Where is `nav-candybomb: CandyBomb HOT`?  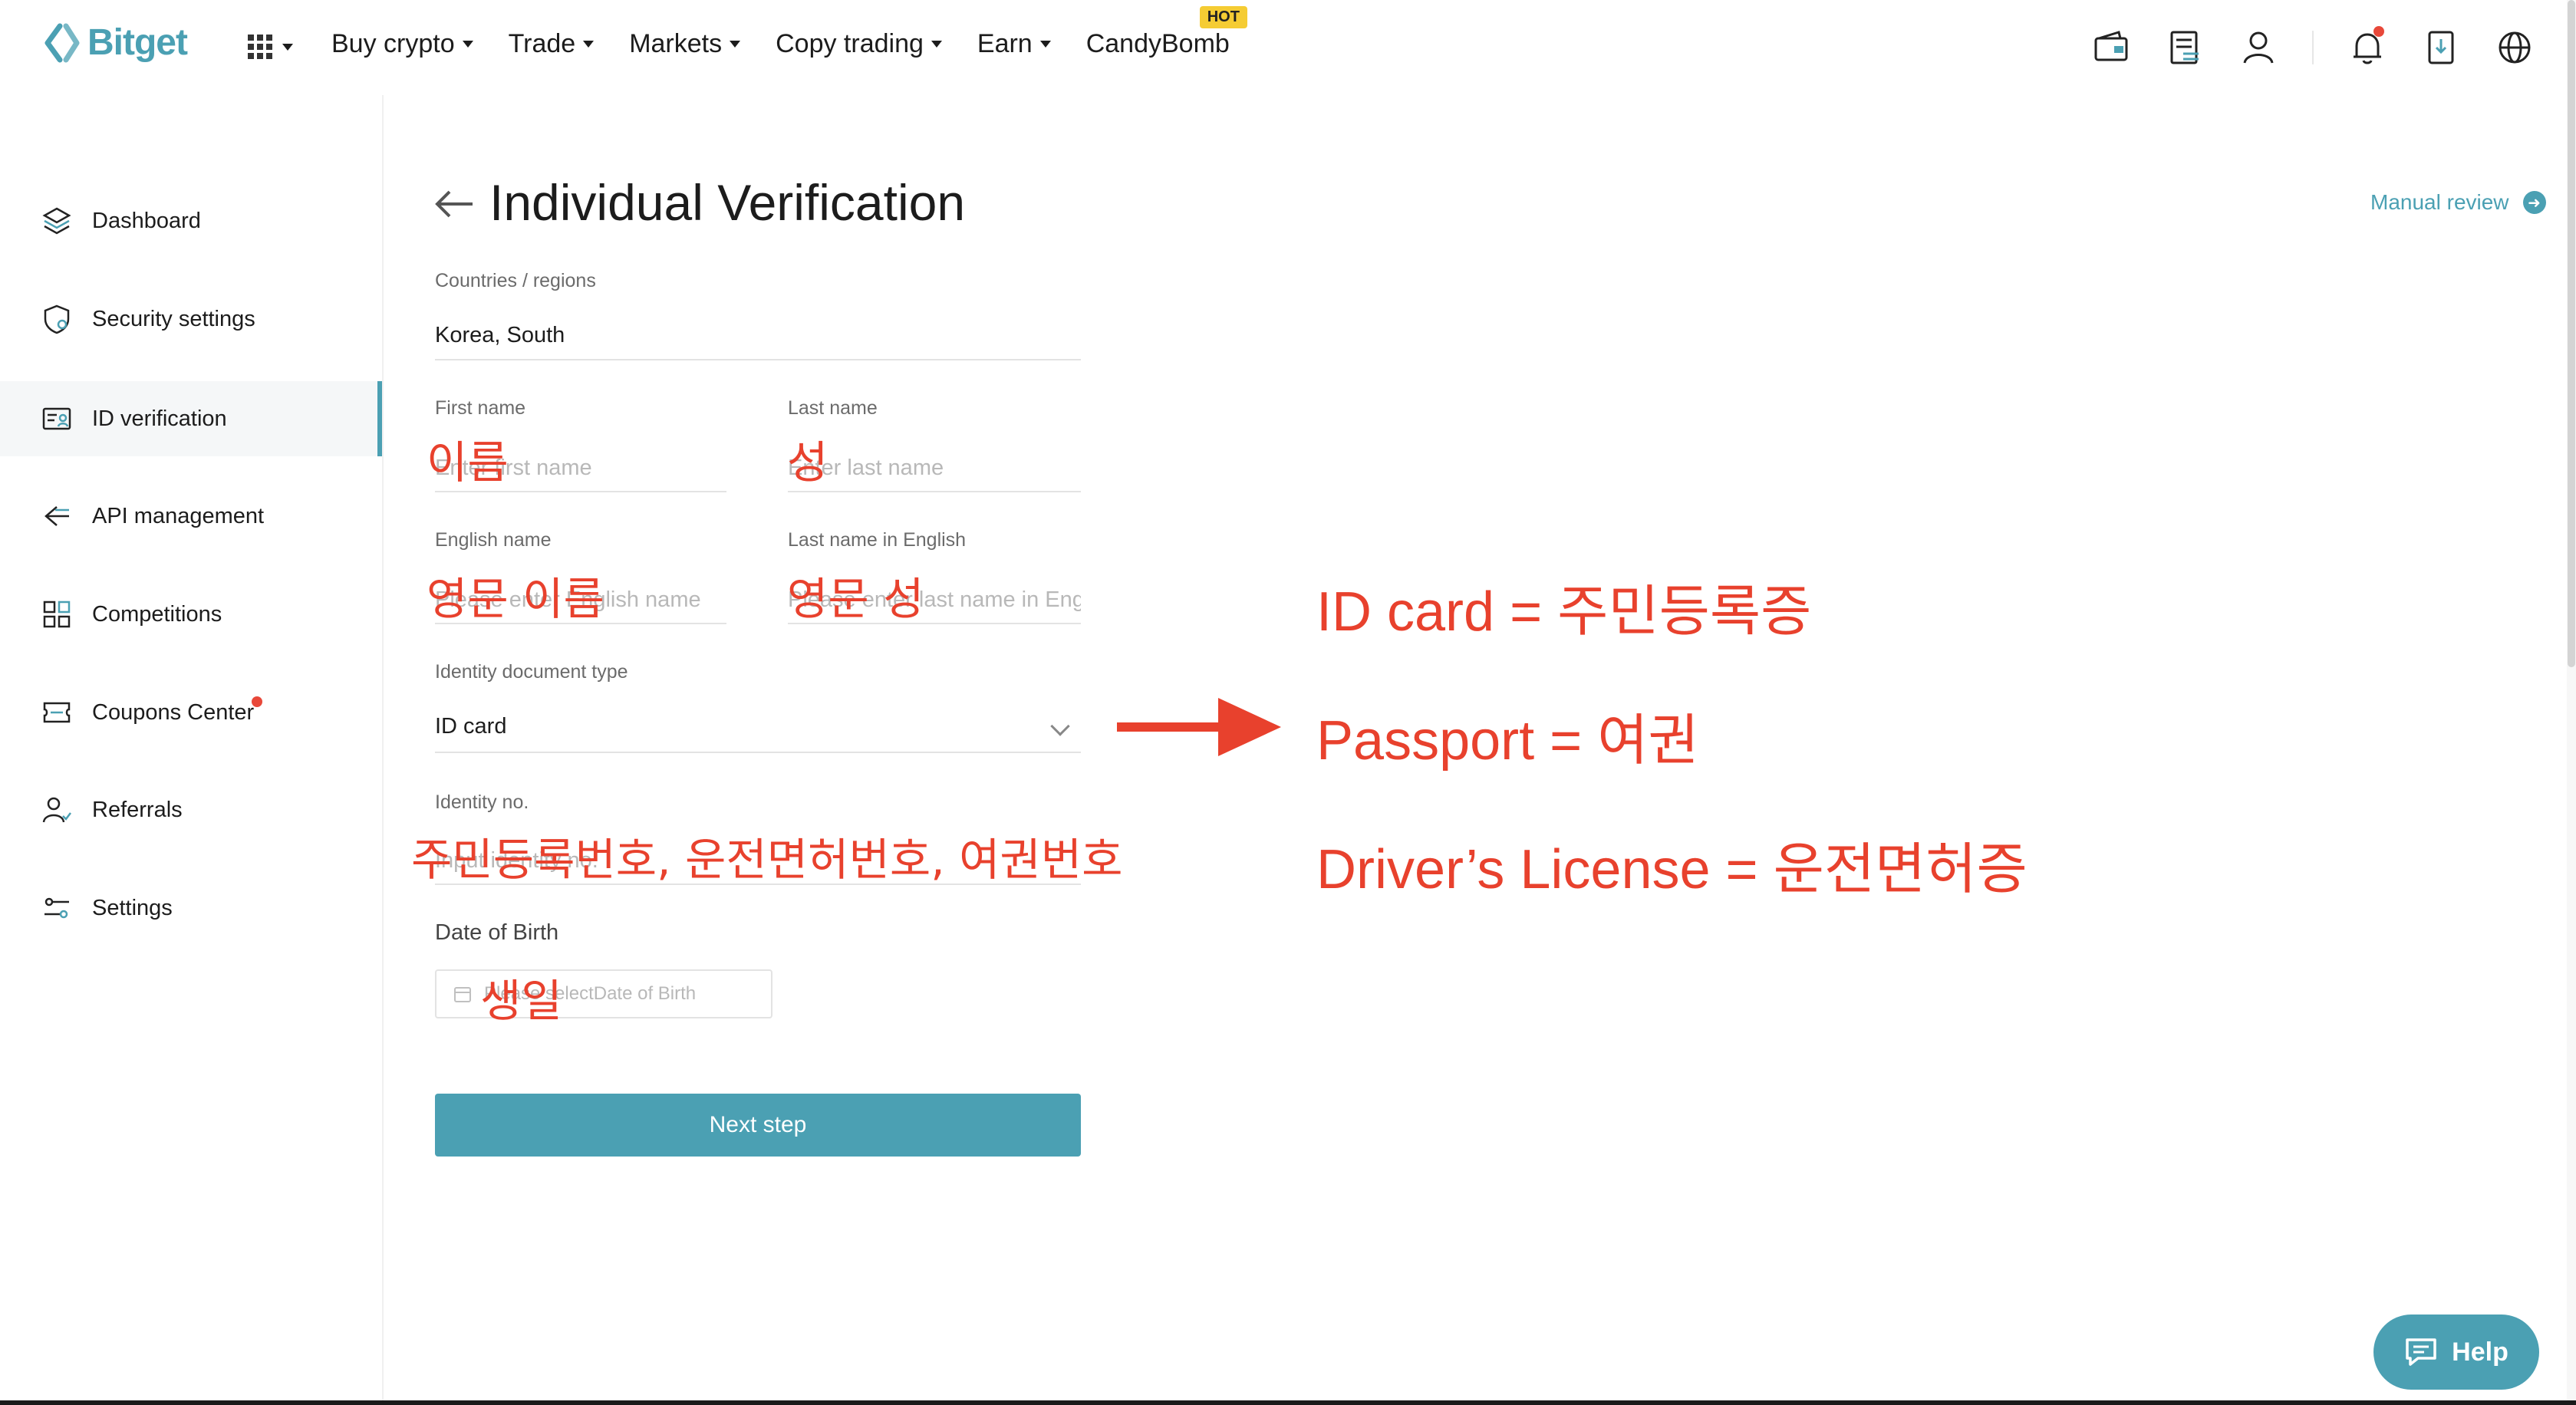
nav-candybomb: CandyBomb HOT is located at coordinates (1166, 32).